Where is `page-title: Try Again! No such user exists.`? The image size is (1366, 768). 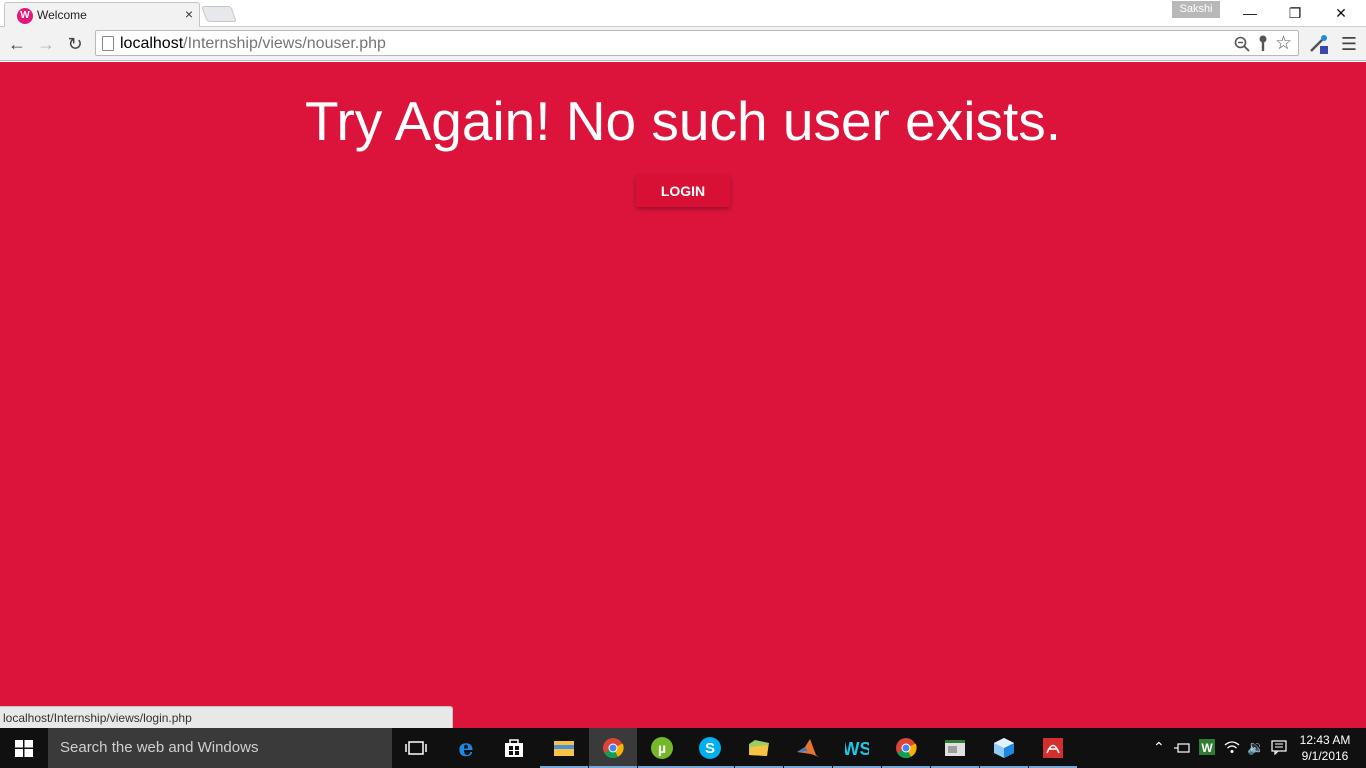 page-title: Try Again! No such user exists. is located at coordinates (683, 121).